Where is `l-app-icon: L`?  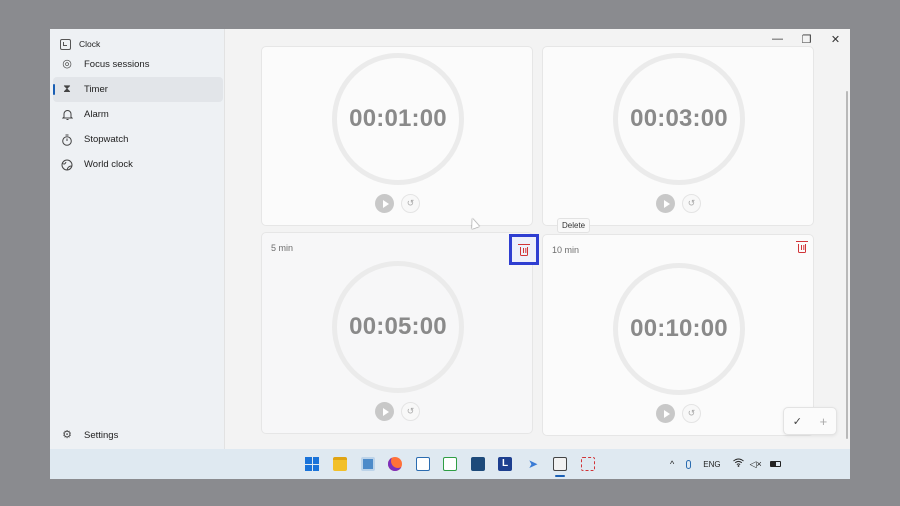 l-app-icon: L is located at coordinates (505, 464).